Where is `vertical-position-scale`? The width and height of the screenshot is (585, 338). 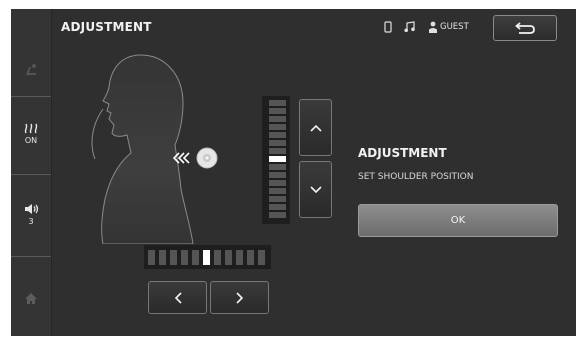 vertical-position-scale is located at coordinates (276, 160).